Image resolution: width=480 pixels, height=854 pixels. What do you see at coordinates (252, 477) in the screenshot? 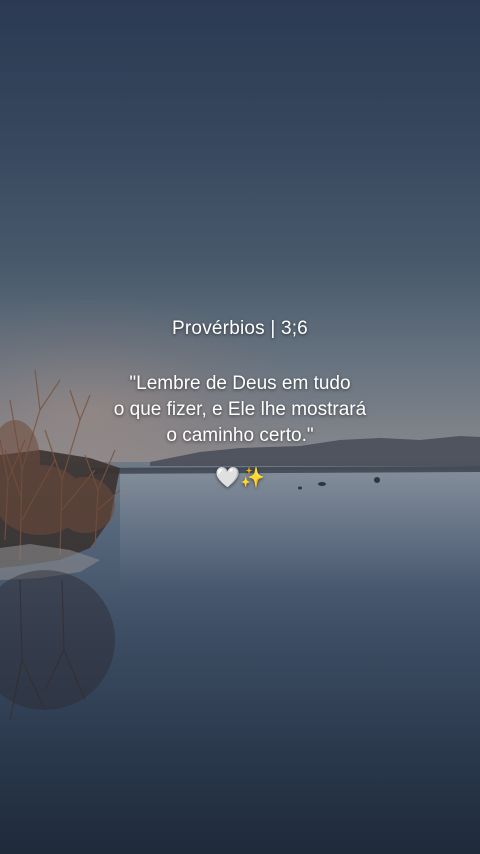
I see `sparkles-icon: ✨` at bounding box center [252, 477].